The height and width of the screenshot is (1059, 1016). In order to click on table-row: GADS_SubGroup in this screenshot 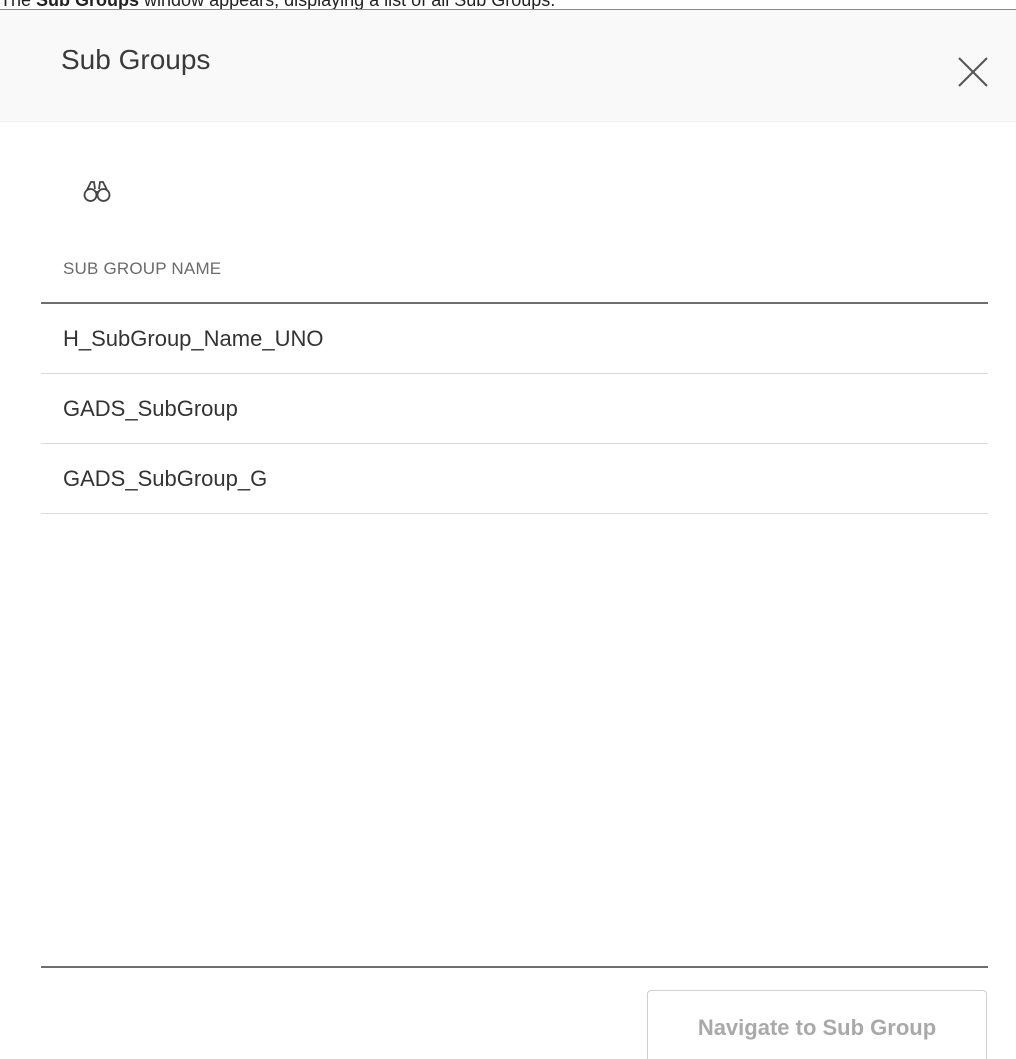, I will do `click(514, 409)`.